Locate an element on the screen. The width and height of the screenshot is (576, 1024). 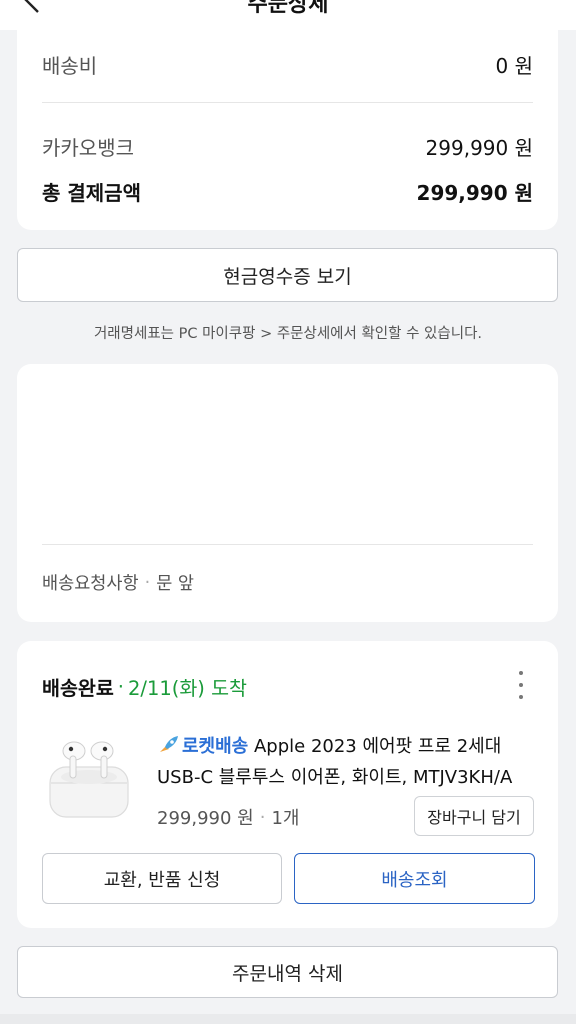
product-price-line: 299,990 원 · 1개 is located at coordinates (228, 817).